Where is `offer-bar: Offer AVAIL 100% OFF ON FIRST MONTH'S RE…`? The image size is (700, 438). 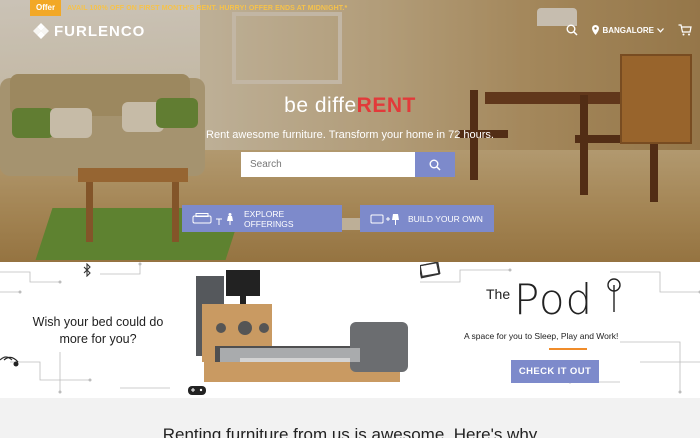 offer-bar: Offer AVAIL 100% OFF ON FIRST MONTH'S RE… is located at coordinates (188, 8).